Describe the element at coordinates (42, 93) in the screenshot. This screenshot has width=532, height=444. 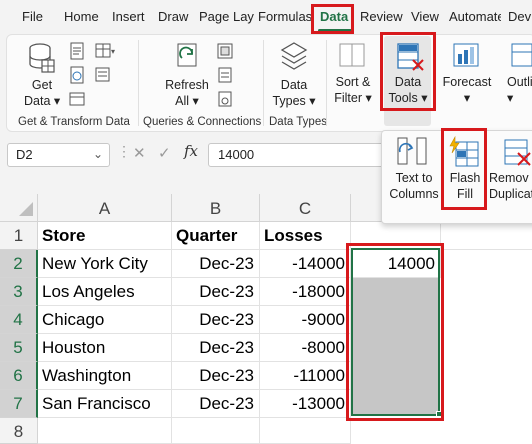
I see `get-data-button: Get Data ▾` at that location.